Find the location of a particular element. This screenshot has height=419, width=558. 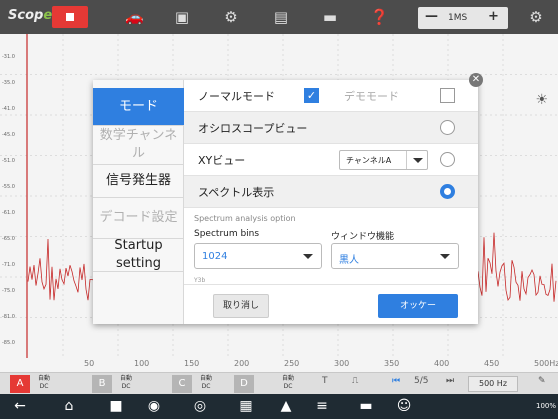

window-function-label: ウィンドウ機能 is located at coordinates (363, 237).